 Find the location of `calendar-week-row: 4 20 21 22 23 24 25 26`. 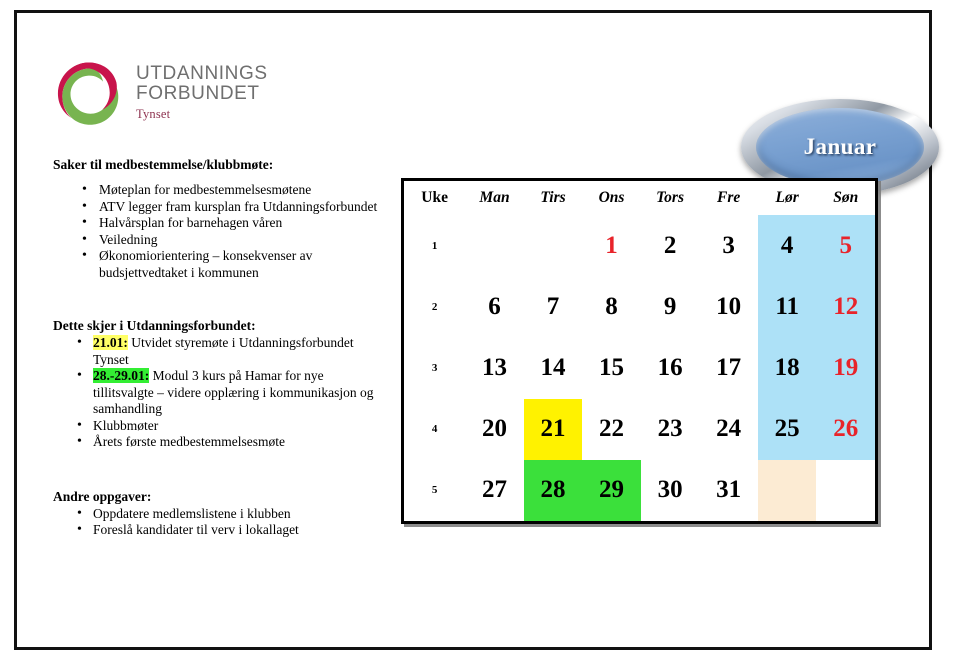

calendar-week-row: 4 20 21 22 23 24 25 26 is located at coordinates (639, 429).